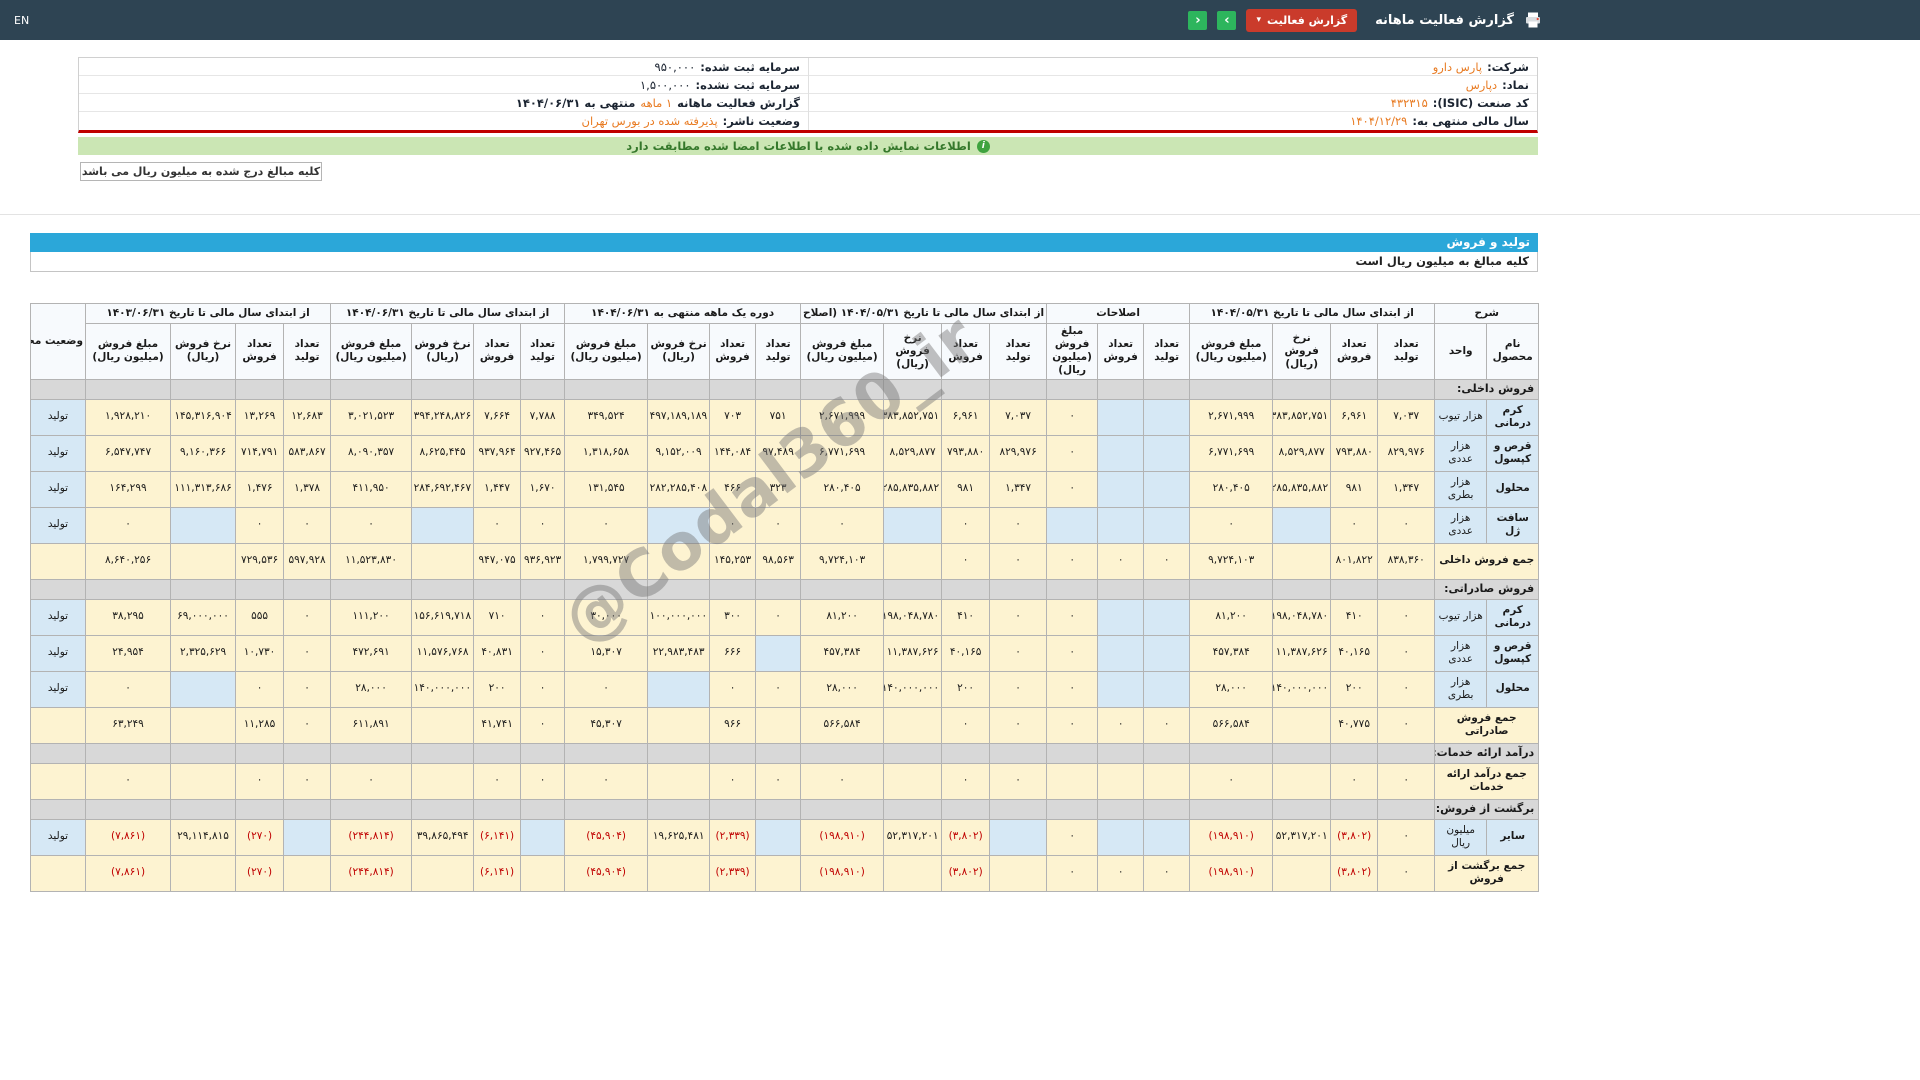 The image size is (1920, 1080). What do you see at coordinates (785, 525) in the screenshot?
I see `product-row: سافت ژل هزار عددی ۰ ۰ ۰ ۰ ۰ ۰ ۰ ۰ ۰ ۰ ۰ ۰ ۰ ۰ ۰ تولید` at bounding box center [785, 525].